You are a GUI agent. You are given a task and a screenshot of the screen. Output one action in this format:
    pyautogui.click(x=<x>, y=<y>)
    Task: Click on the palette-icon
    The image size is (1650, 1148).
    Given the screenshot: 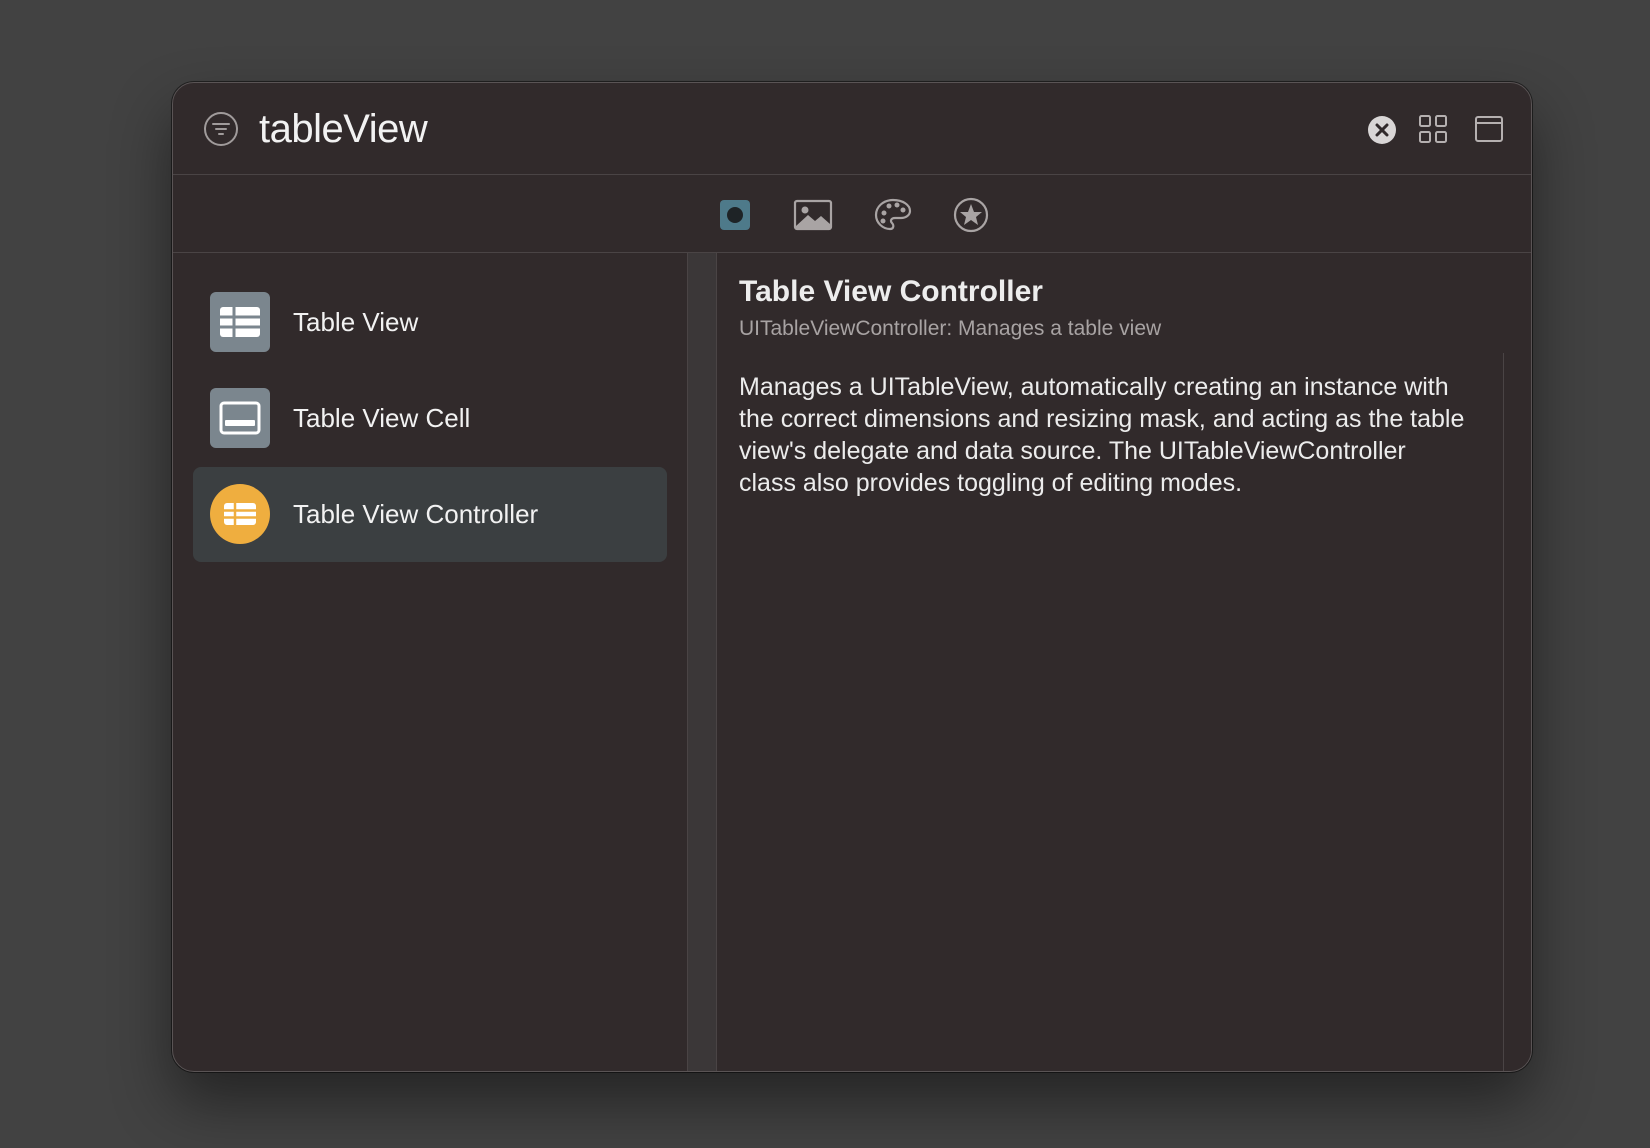 What is the action you would take?
    pyautogui.click(x=893, y=215)
    